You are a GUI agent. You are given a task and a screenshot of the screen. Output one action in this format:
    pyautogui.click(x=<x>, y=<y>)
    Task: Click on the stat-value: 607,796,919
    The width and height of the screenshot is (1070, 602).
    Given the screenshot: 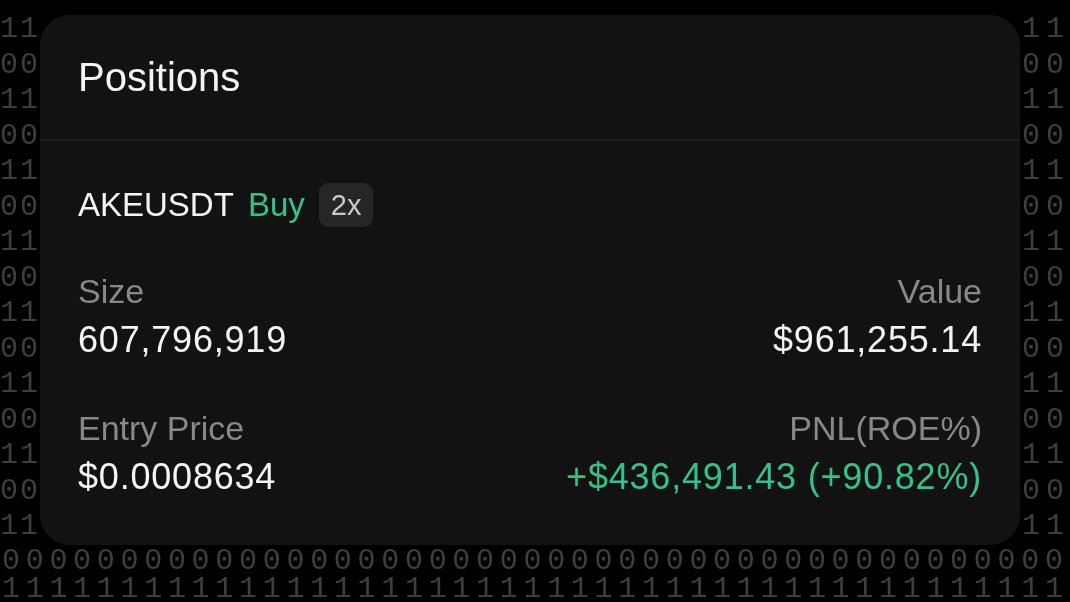 What is the action you would take?
    pyautogui.click(x=182, y=340)
    